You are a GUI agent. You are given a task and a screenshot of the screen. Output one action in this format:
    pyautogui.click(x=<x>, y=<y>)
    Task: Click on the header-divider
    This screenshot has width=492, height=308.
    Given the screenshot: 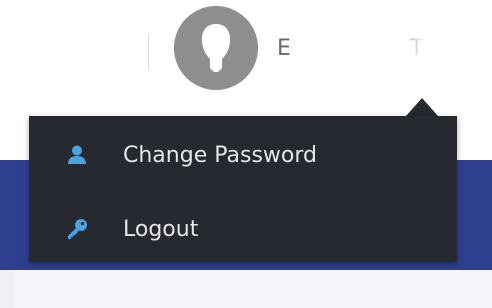 What is the action you would take?
    pyautogui.click(x=148, y=52)
    